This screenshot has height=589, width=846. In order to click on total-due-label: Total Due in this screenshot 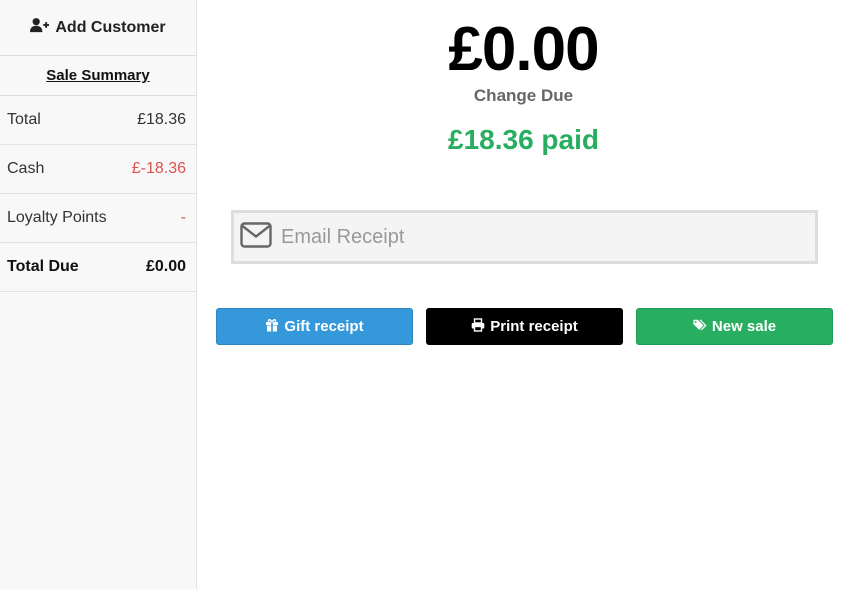, I will do `click(43, 266)`.